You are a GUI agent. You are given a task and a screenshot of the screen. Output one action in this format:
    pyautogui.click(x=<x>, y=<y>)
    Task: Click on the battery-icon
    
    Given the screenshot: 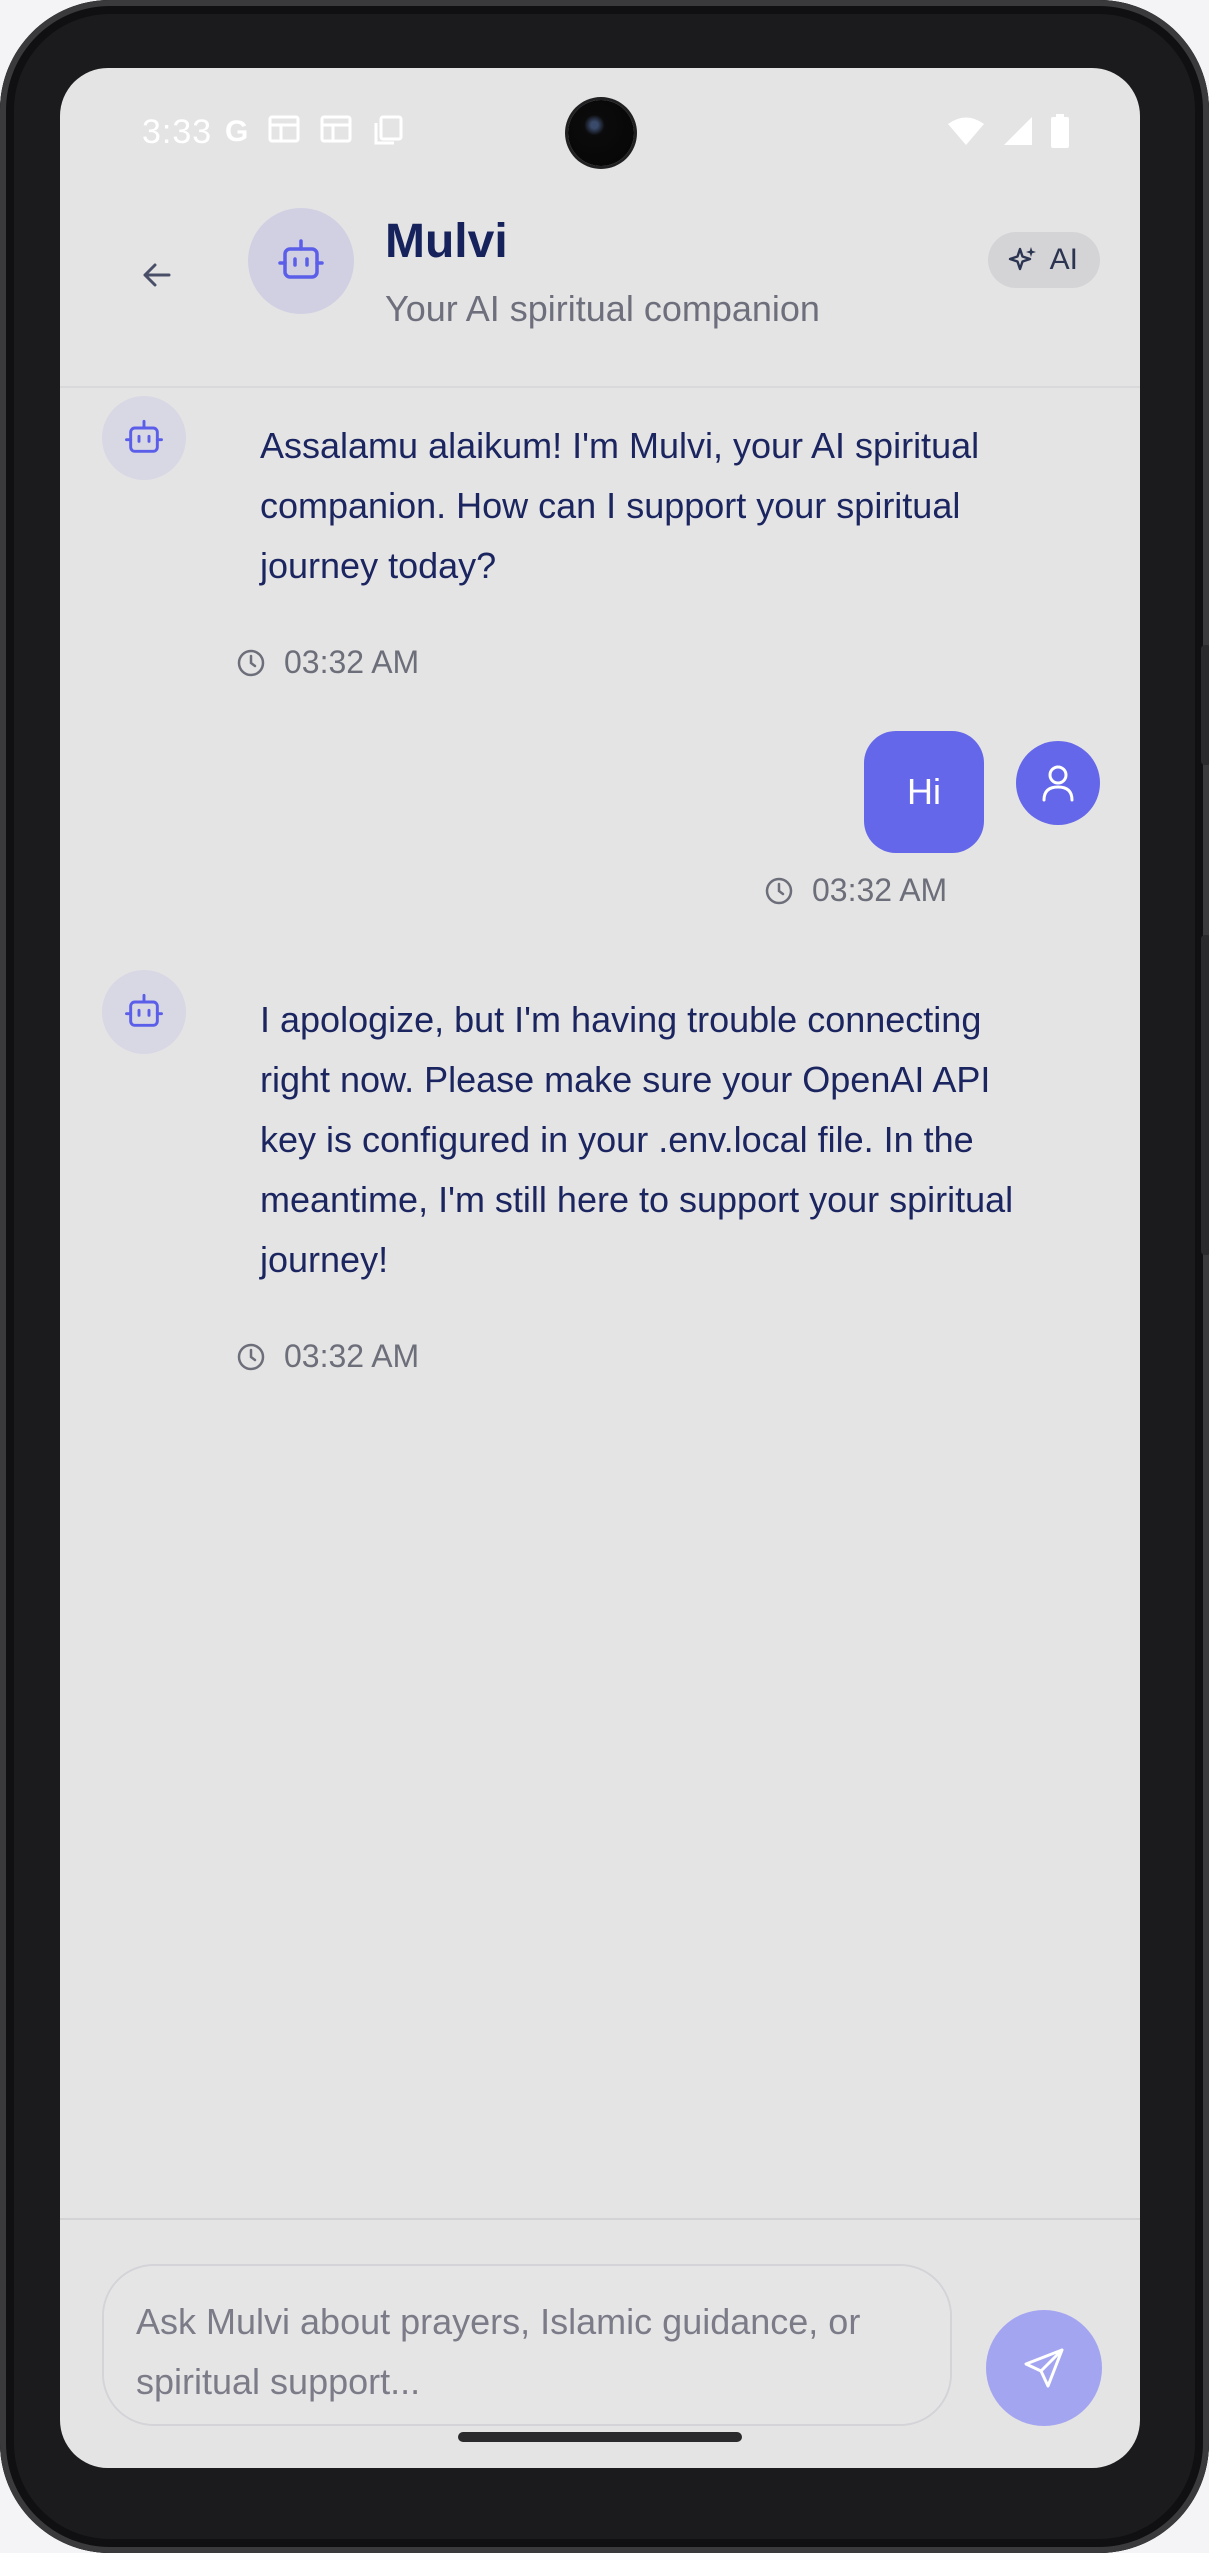 What is the action you would take?
    pyautogui.click(x=1060, y=131)
    